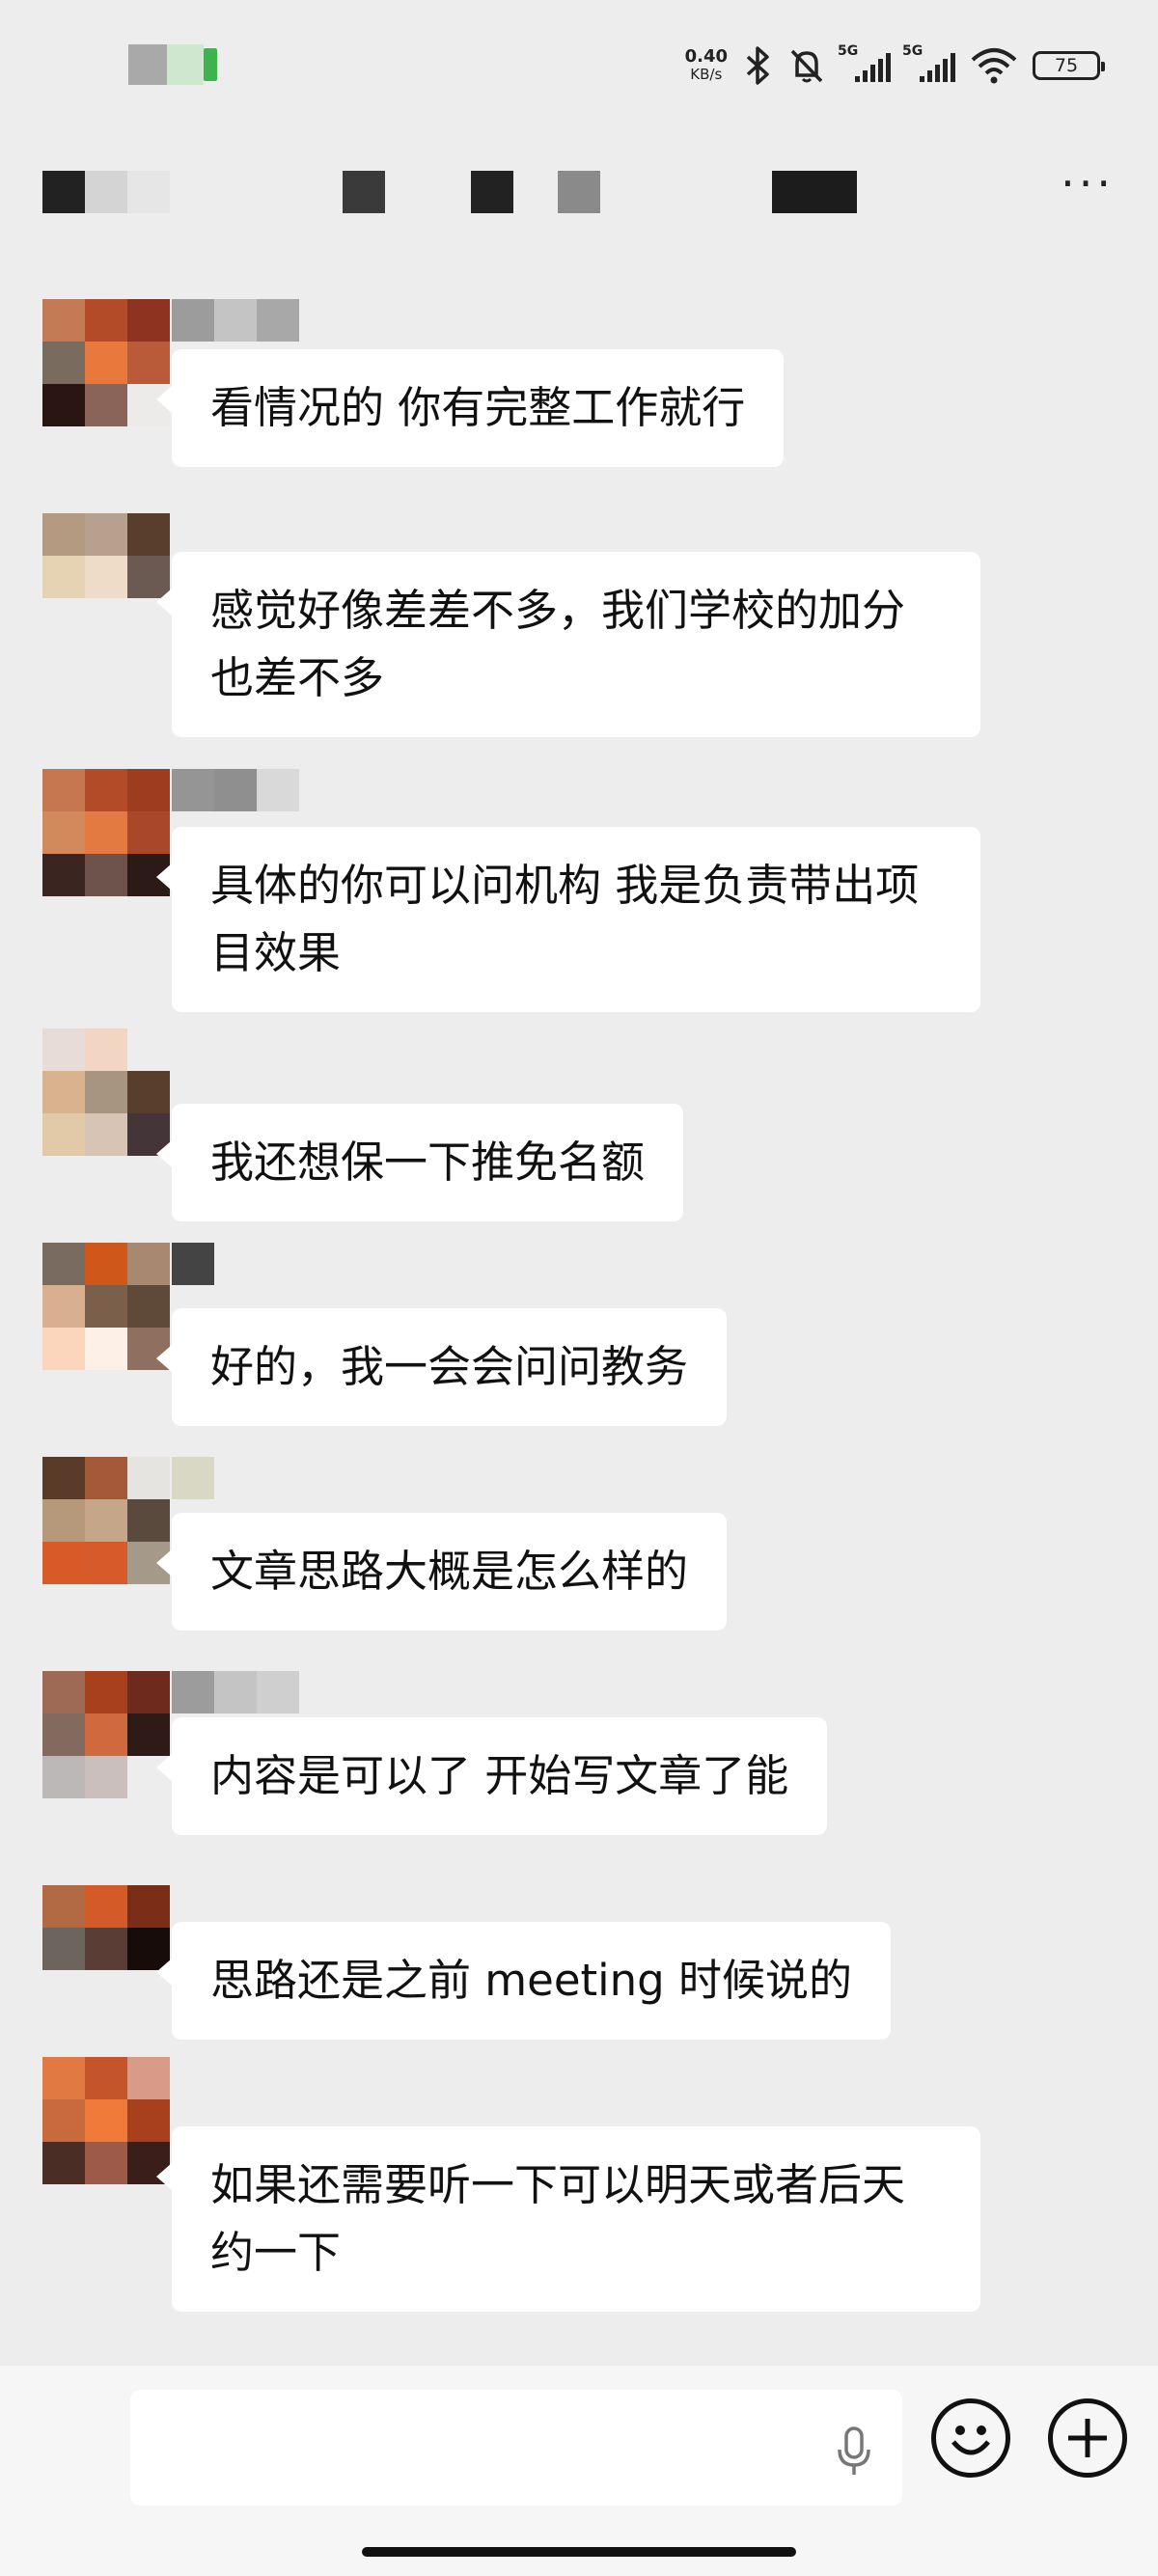 The width and height of the screenshot is (1158, 2576). I want to click on emoji-icon, so click(970, 2438).